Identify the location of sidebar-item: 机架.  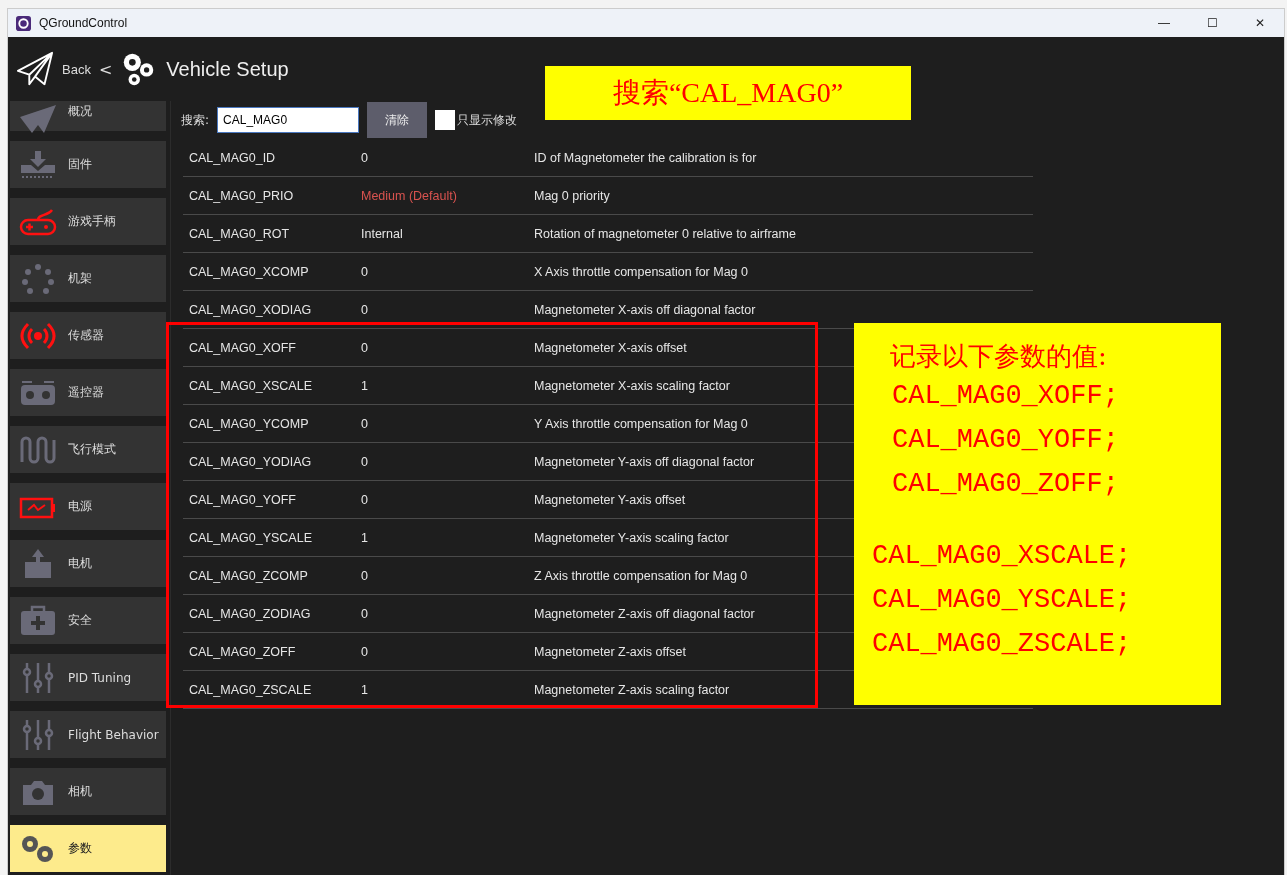
(88, 278).